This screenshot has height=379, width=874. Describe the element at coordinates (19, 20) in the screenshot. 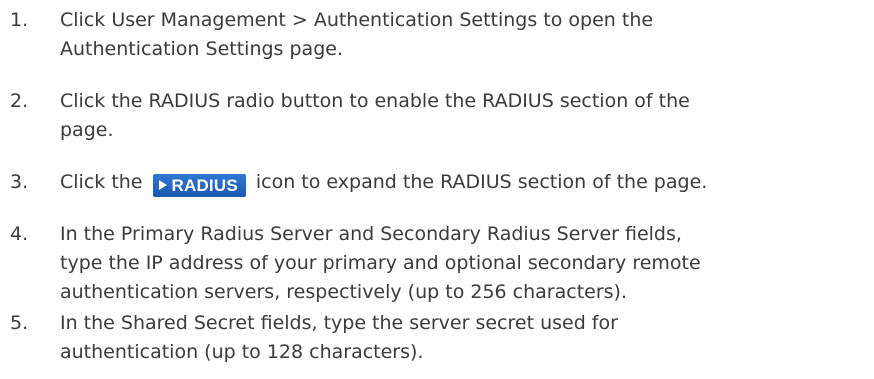

I see `step-number: 1.` at that location.